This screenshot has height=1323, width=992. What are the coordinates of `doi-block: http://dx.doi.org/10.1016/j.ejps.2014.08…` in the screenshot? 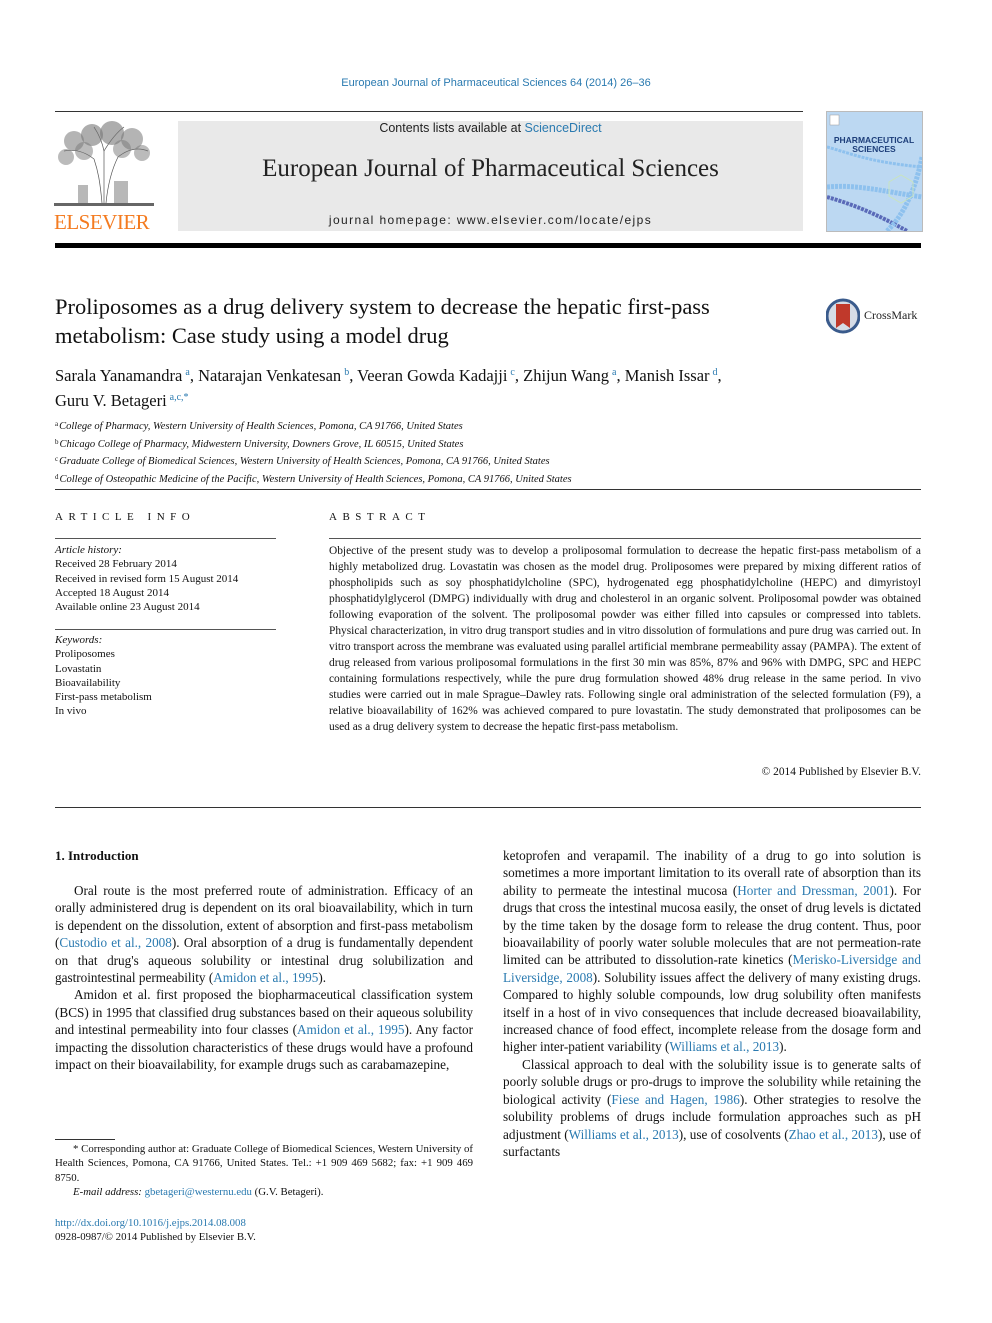 It's located at (264, 1230).